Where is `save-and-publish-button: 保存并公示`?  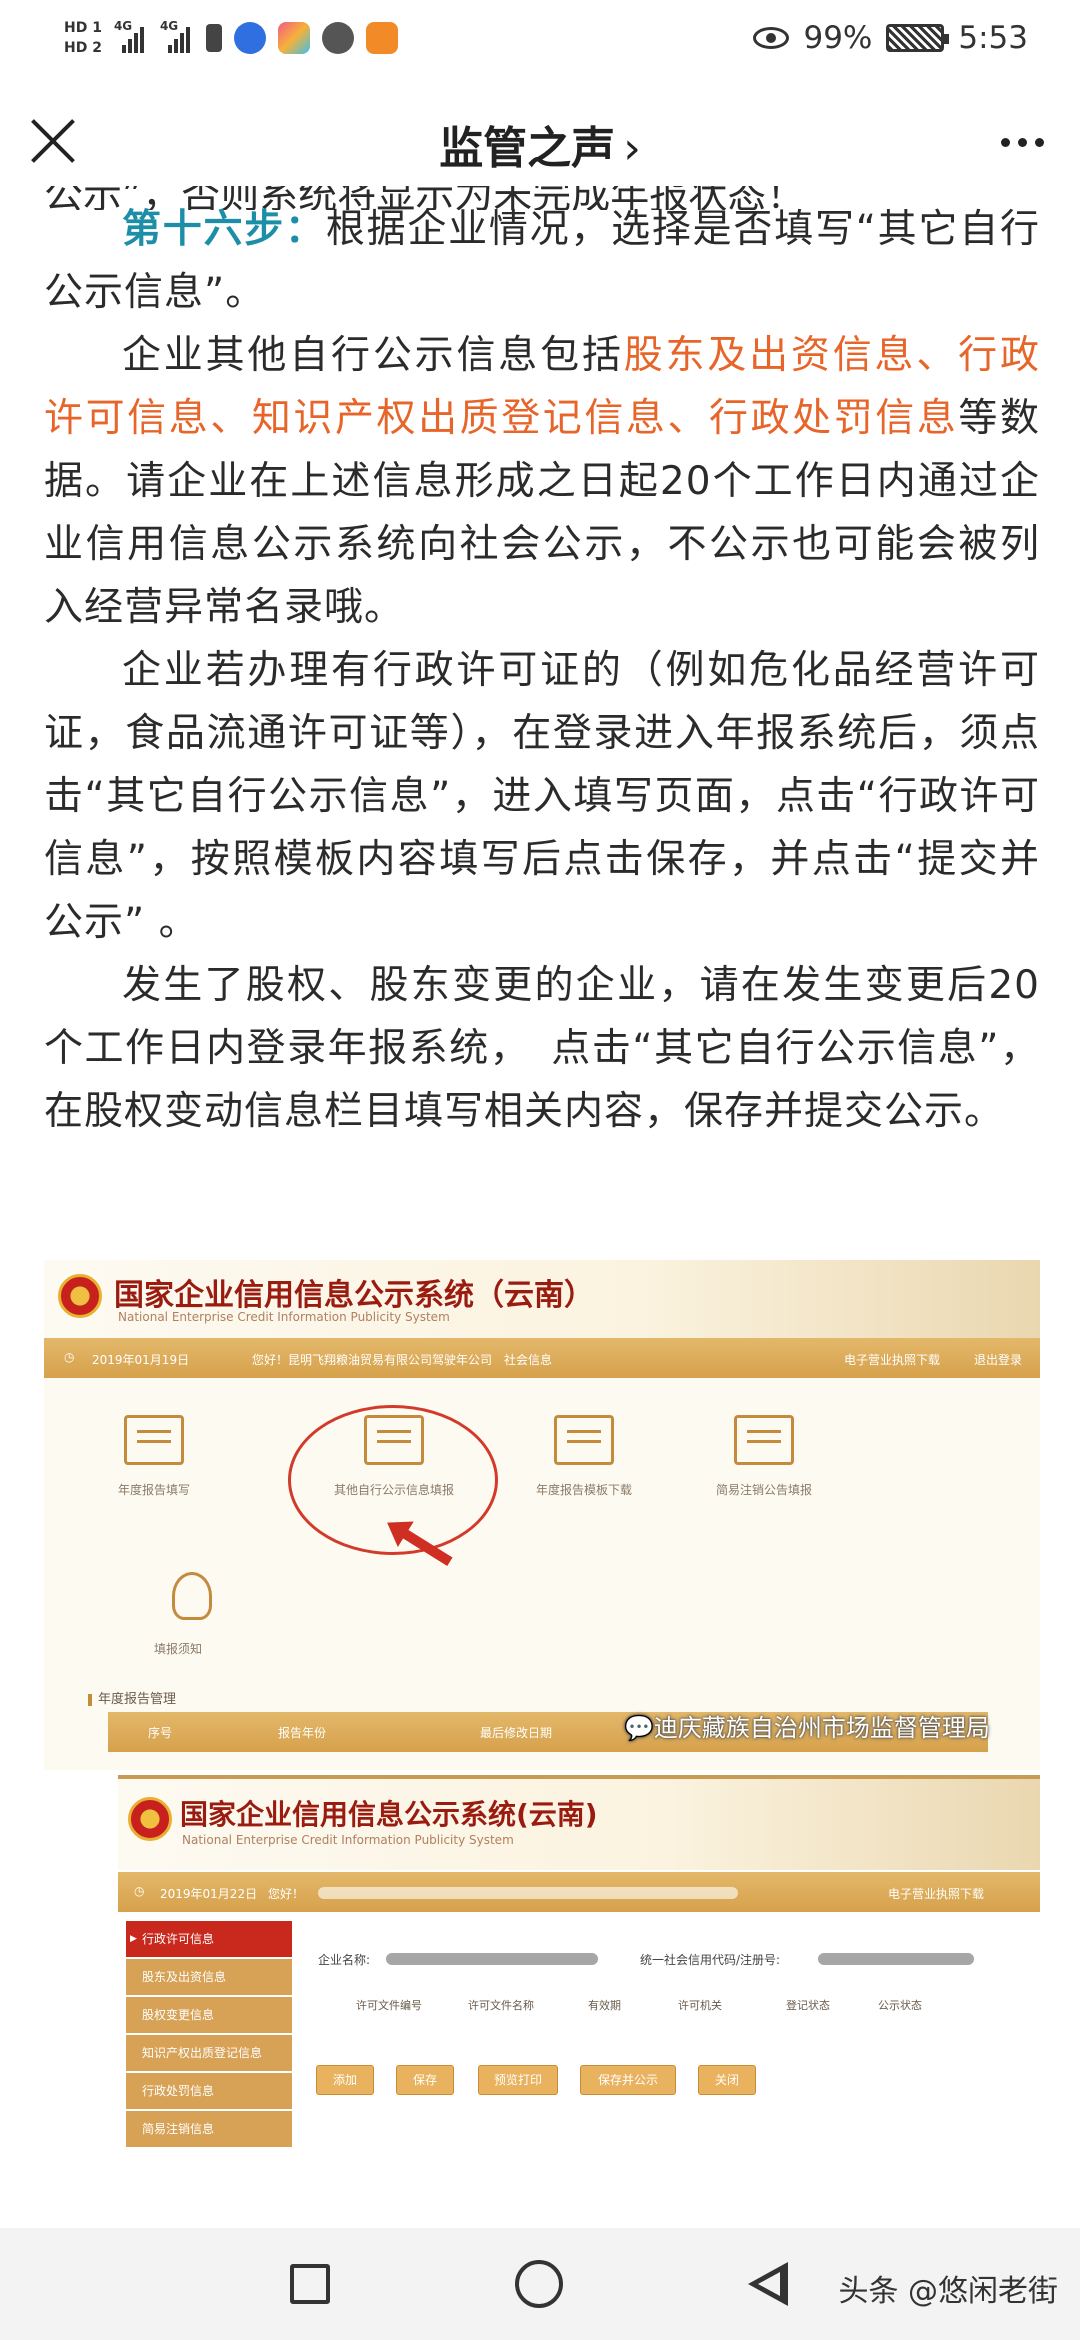
save-and-publish-button: 保存并公示 is located at coordinates (628, 2080).